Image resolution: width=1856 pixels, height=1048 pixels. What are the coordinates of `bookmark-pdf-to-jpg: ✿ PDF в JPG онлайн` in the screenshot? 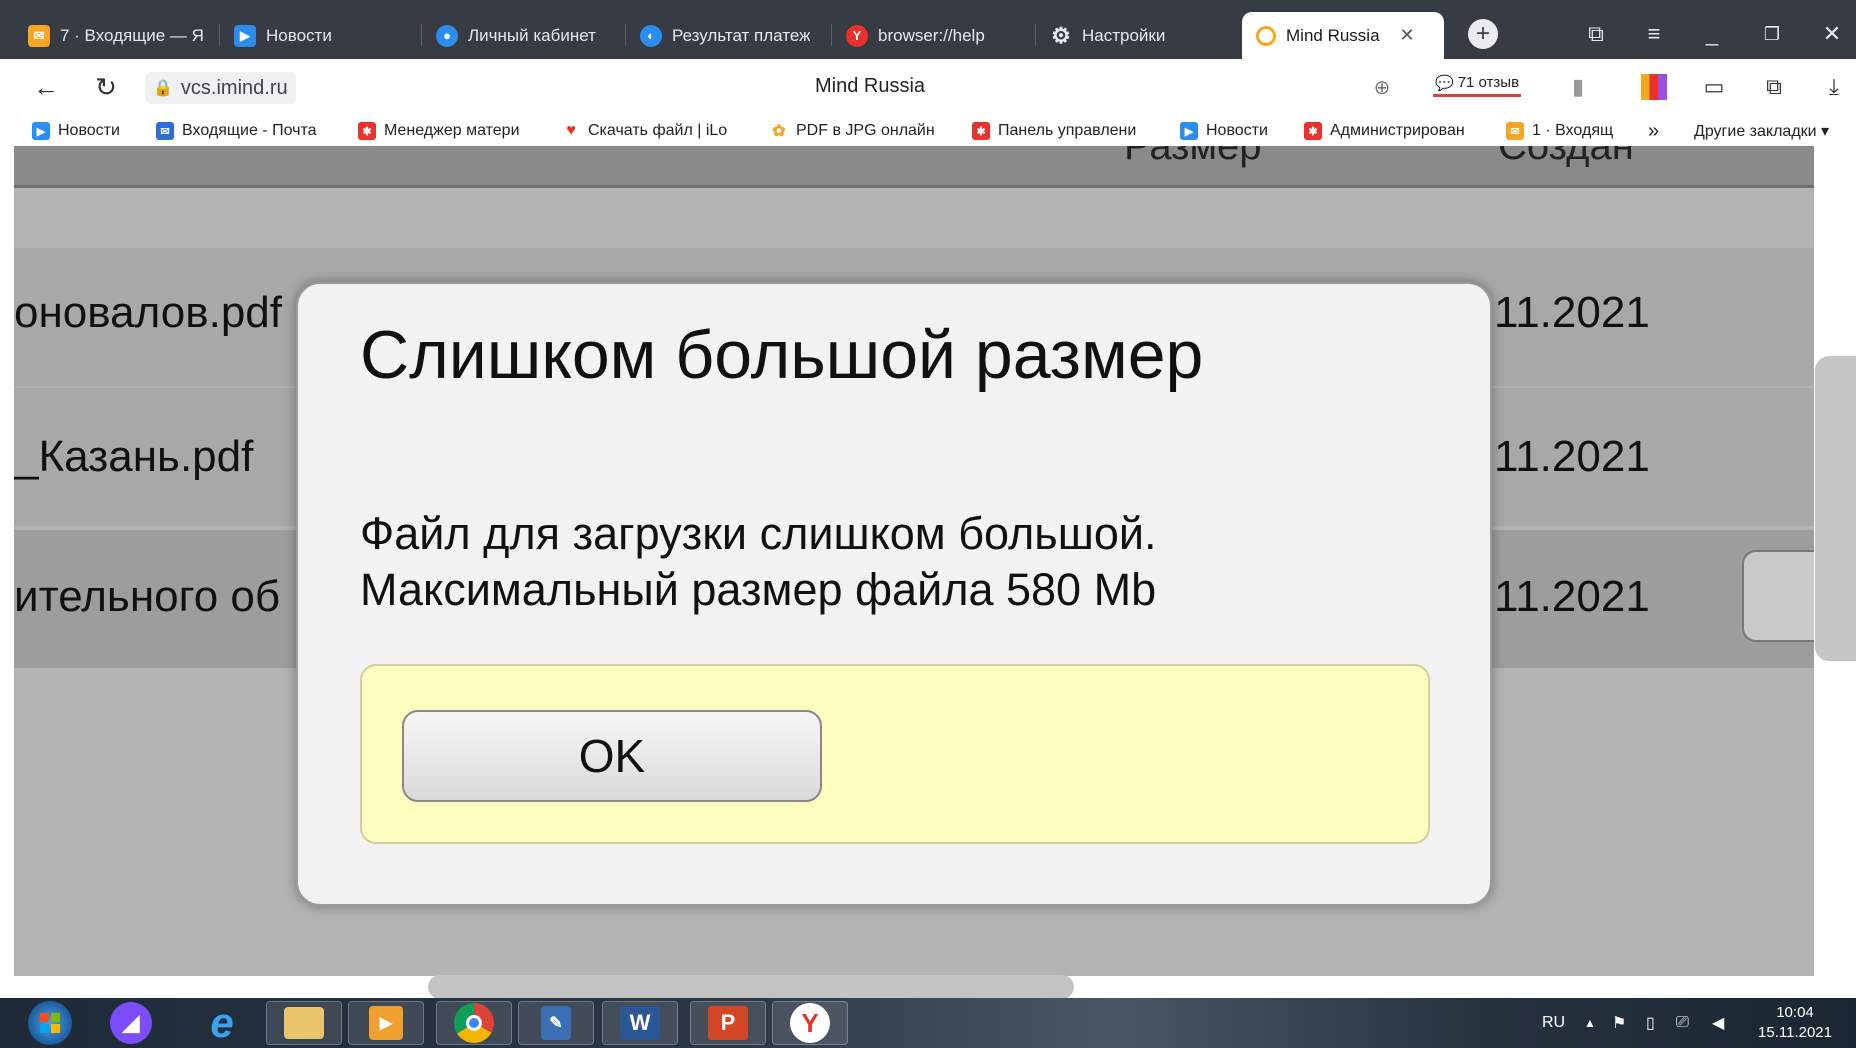 It's located at (860, 131).